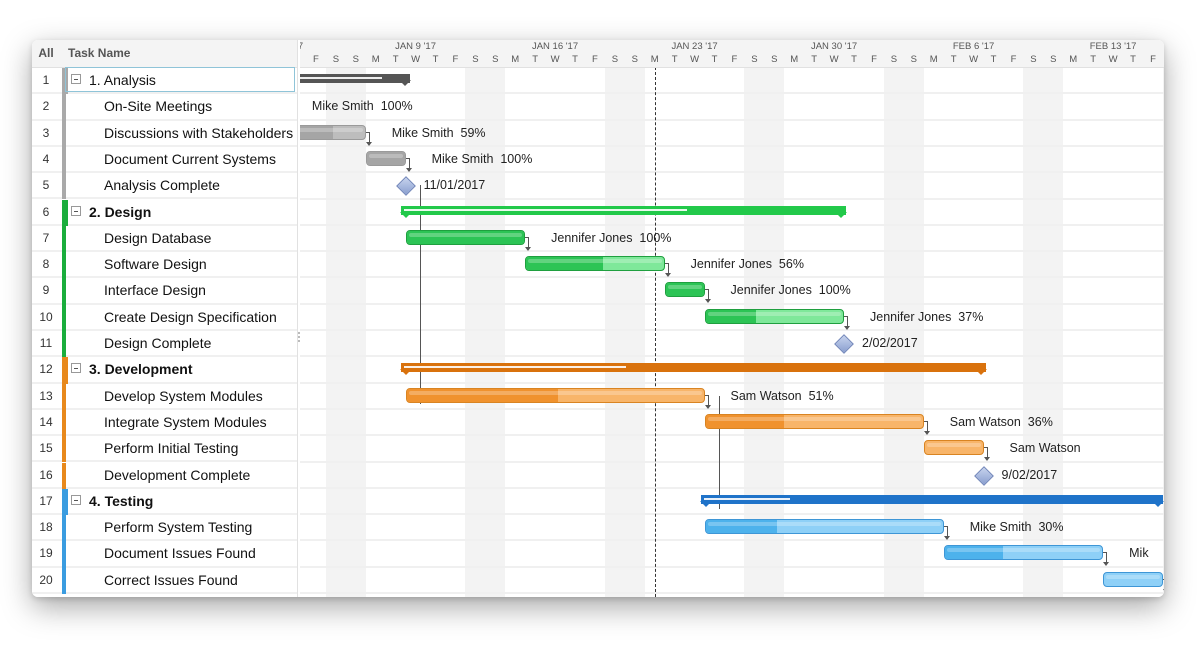 This screenshot has width=1200, height=650. I want to click on task-row: 14 Integrate System Modules, so click(164, 423).